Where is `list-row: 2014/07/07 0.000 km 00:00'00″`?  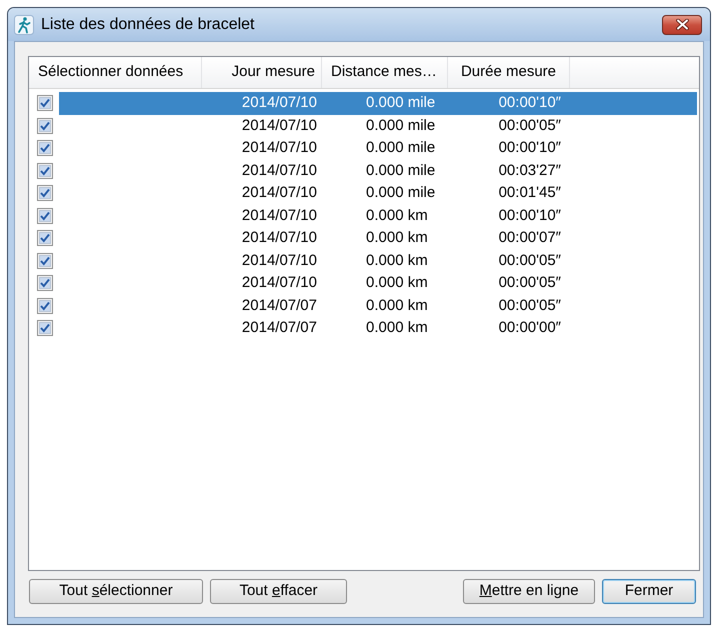
list-row: 2014/07/07 0.000 km 00:00'00″ is located at coordinates (378, 328).